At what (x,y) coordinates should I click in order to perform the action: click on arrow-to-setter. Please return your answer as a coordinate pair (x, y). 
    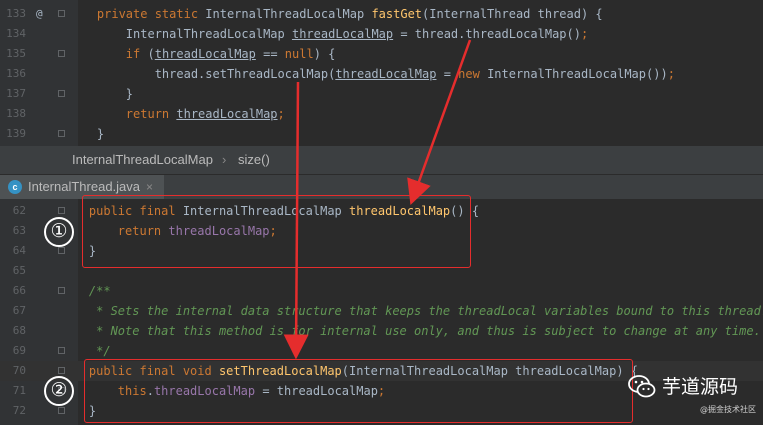
    Looking at the image, I should click on (296, 220).